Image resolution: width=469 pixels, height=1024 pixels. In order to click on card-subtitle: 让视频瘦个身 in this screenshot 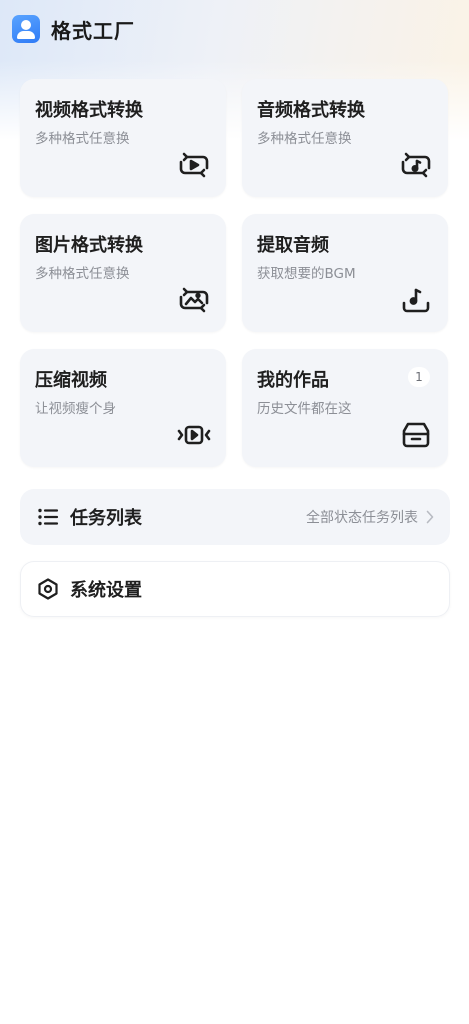, I will do `click(75, 409)`.